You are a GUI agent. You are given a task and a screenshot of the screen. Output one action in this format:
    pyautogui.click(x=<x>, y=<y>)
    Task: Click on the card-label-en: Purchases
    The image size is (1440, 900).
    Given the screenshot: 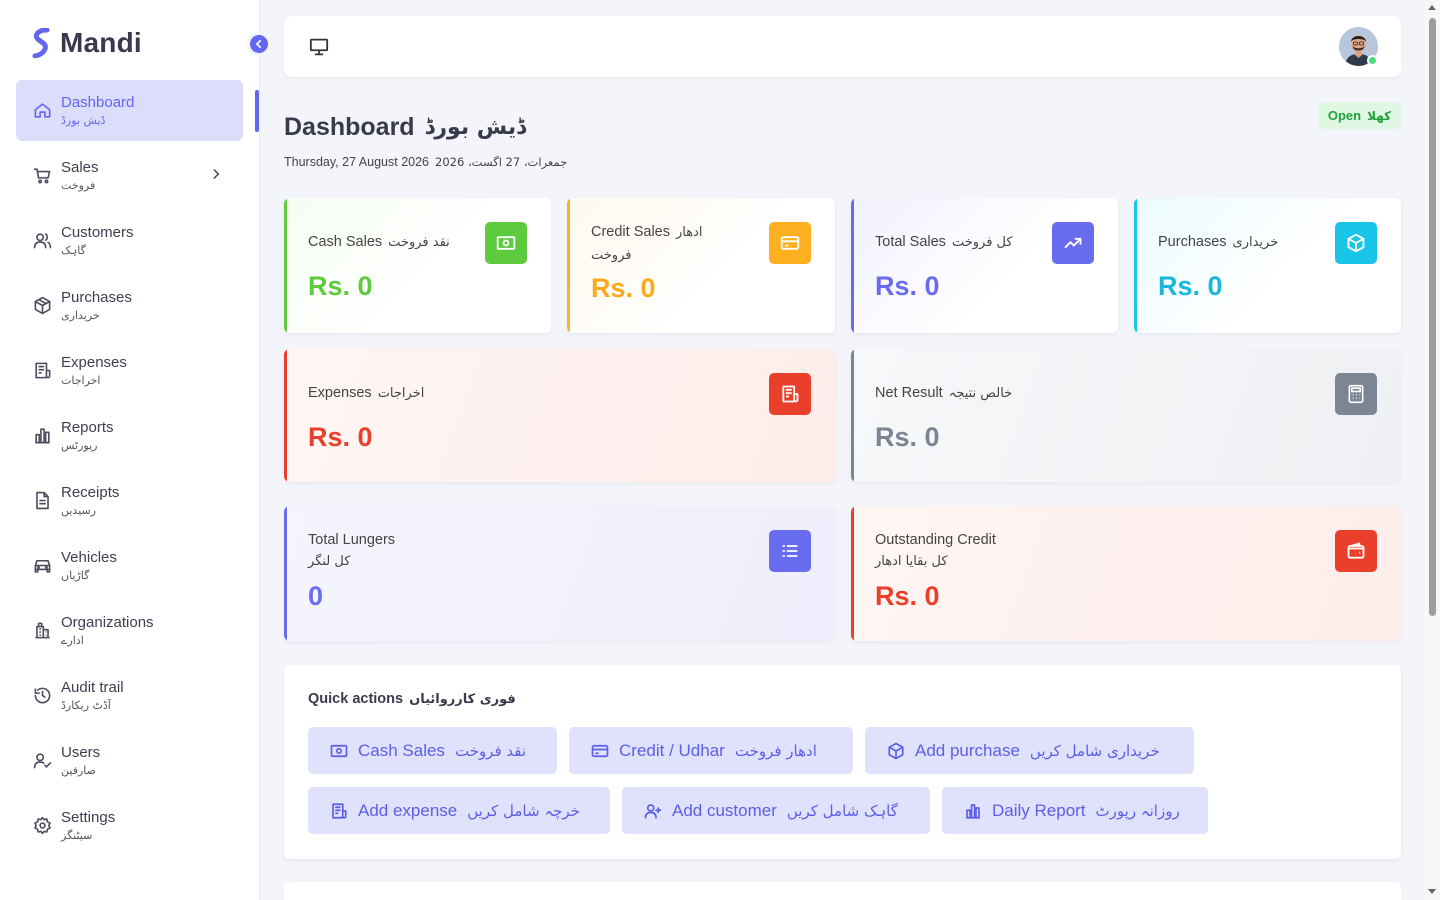 What is the action you would take?
    pyautogui.click(x=1192, y=242)
    